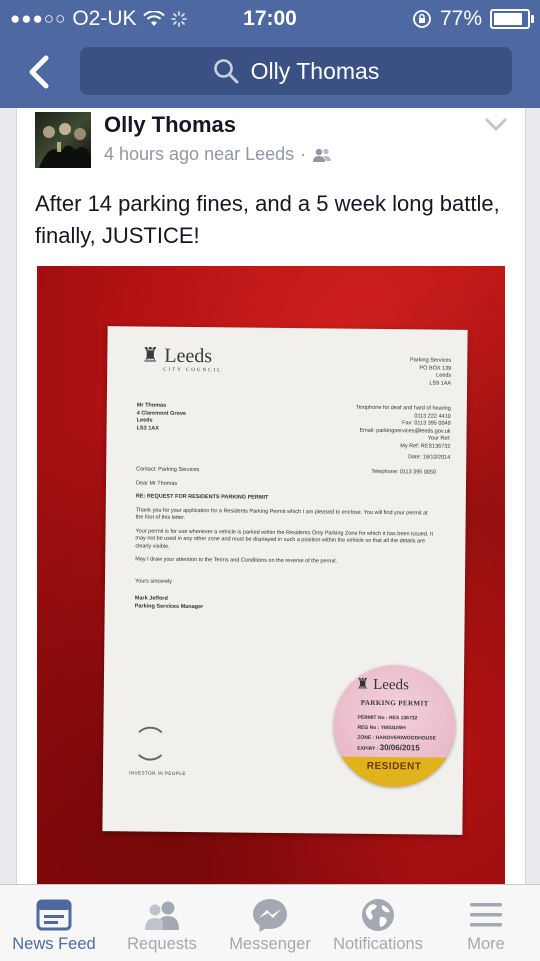 Image resolution: width=540 pixels, height=961 pixels. Describe the element at coordinates (270, 19) in the screenshot. I see `status-bar: ●●●○○ O2-UK 17:00 77%` at that location.